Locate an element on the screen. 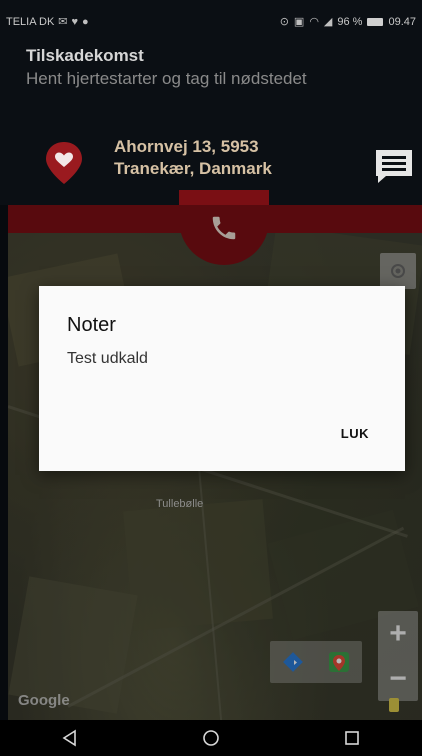  home-circle-icon is located at coordinates (211, 738).